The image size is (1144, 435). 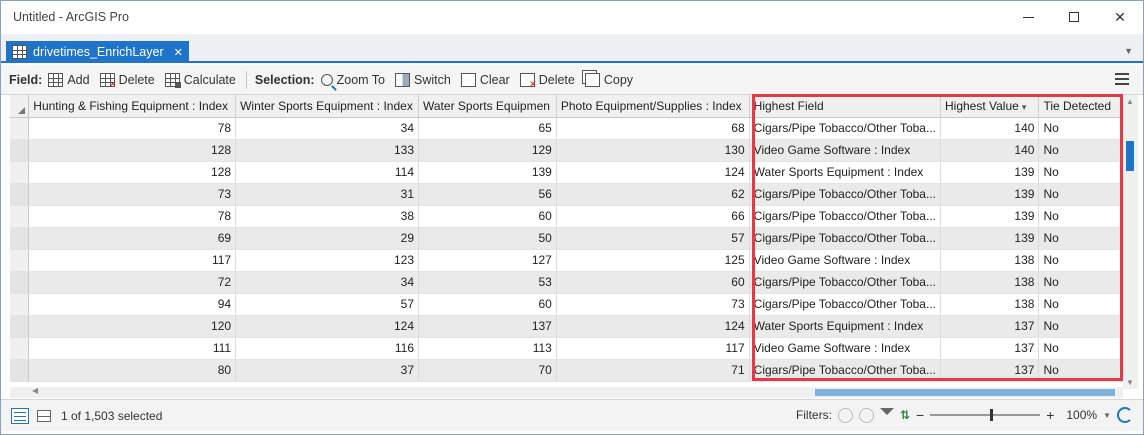 I want to click on zoom-in-icon: +, so click(x=1050, y=415).